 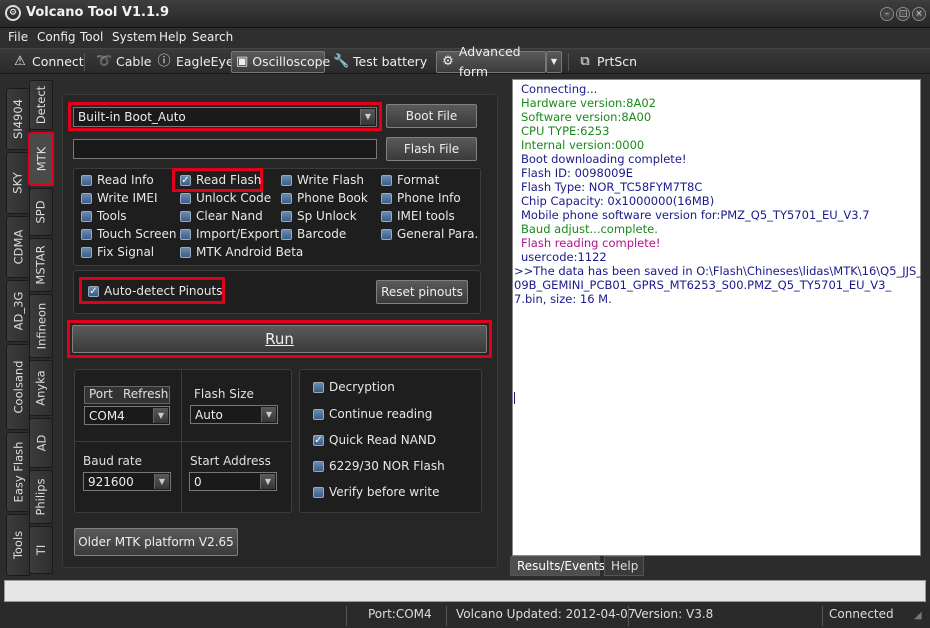 I want to click on flash-file-button: Flash File, so click(x=431, y=149).